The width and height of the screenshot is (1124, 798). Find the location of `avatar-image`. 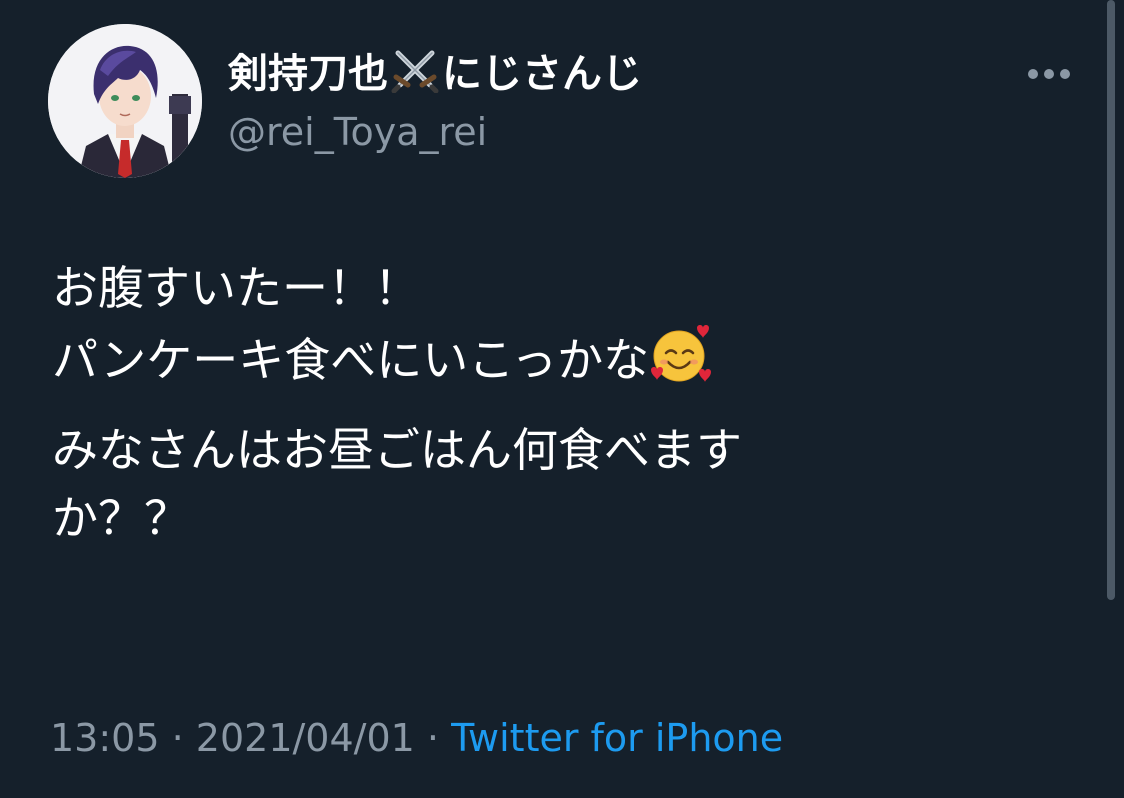

avatar-image is located at coordinates (125, 101).